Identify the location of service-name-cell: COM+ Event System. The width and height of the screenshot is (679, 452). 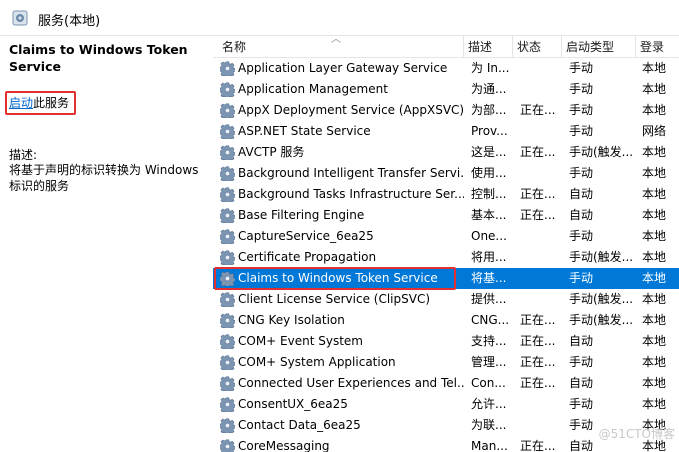
(300, 341).